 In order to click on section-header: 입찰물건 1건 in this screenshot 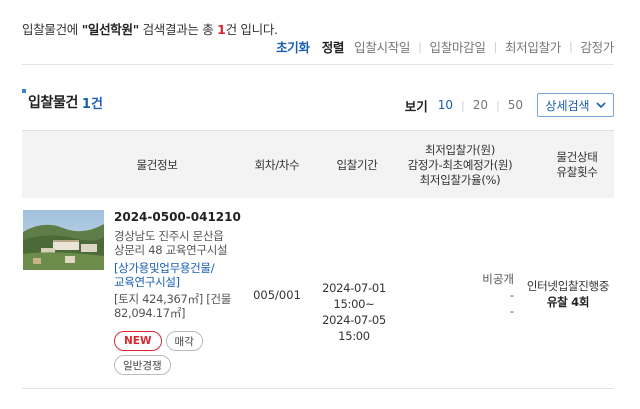, I will do `click(62, 100)`.